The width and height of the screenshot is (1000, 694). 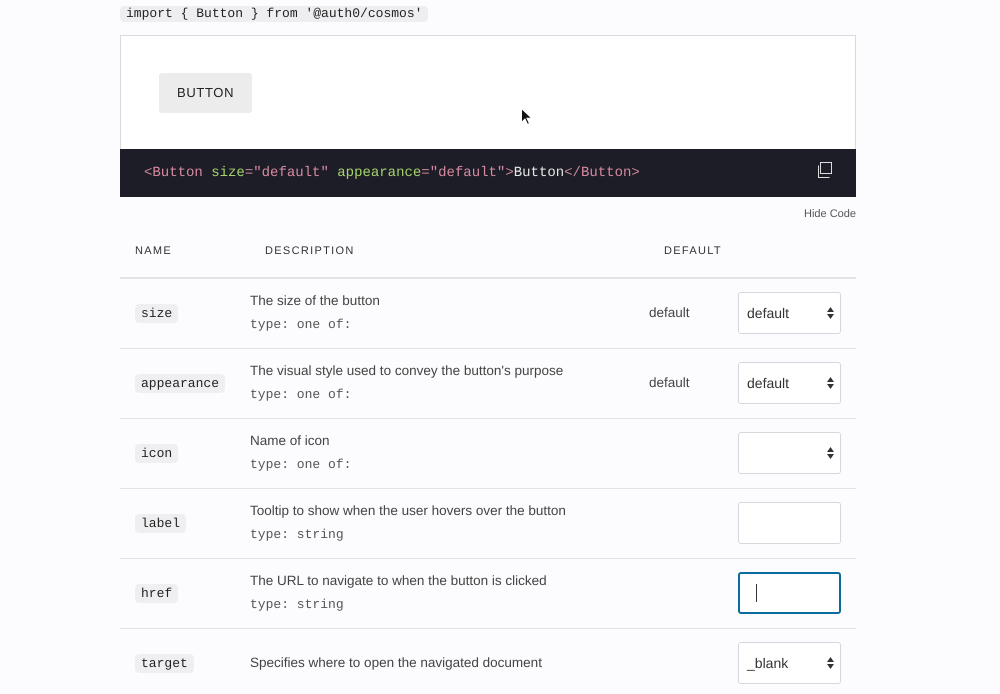 What do you see at coordinates (310, 251) in the screenshot?
I see `column-header: DESCRIPTION` at bounding box center [310, 251].